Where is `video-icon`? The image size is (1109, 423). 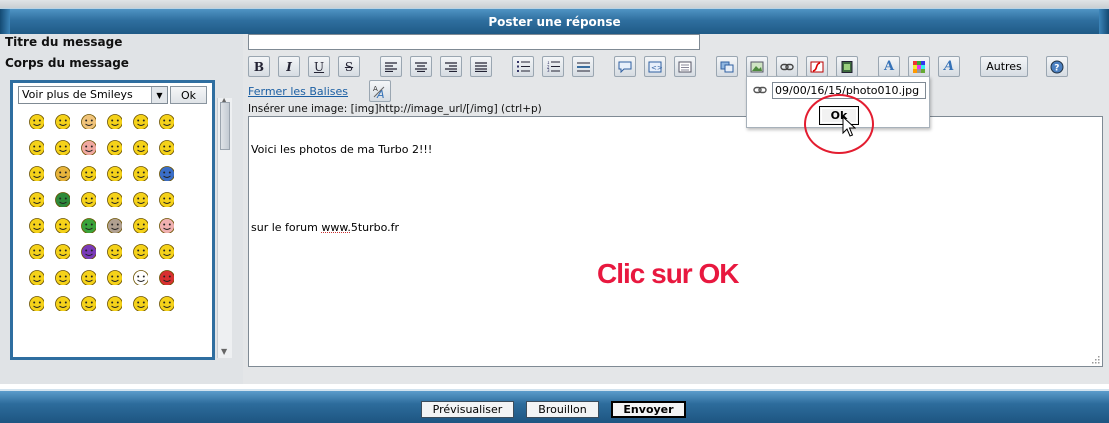
video-icon is located at coordinates (847, 66).